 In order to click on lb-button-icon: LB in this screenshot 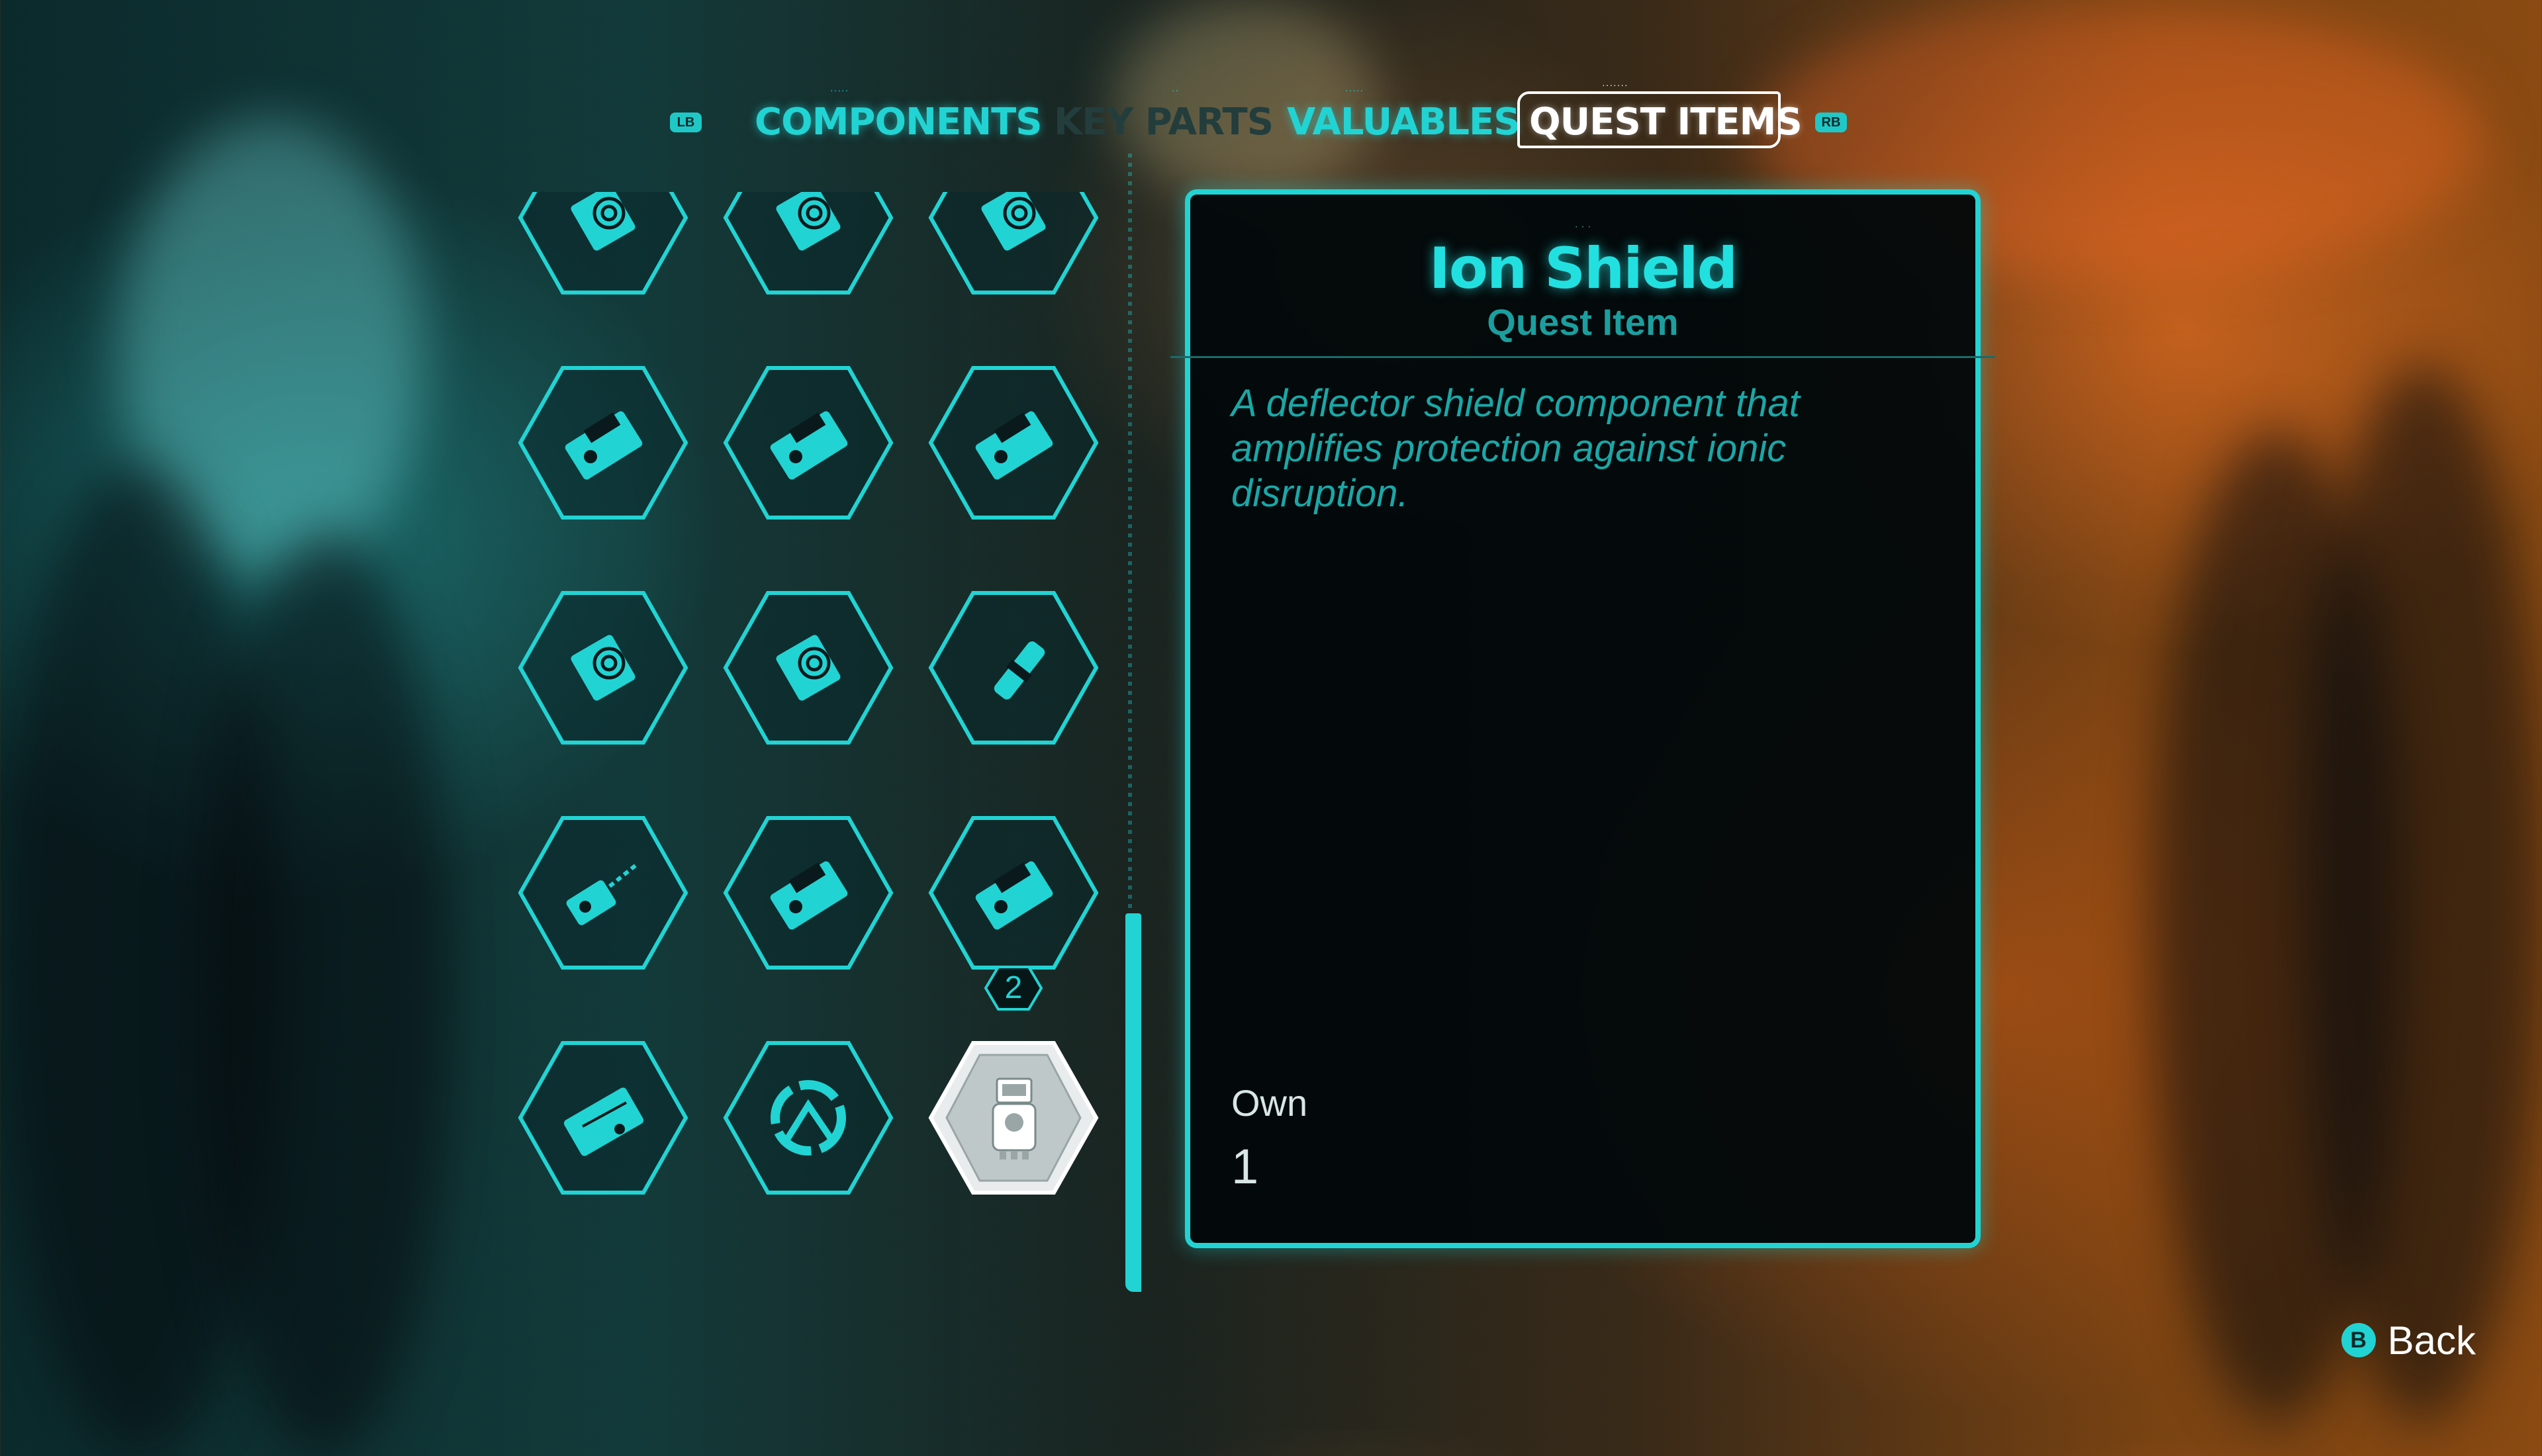, I will do `click(686, 122)`.